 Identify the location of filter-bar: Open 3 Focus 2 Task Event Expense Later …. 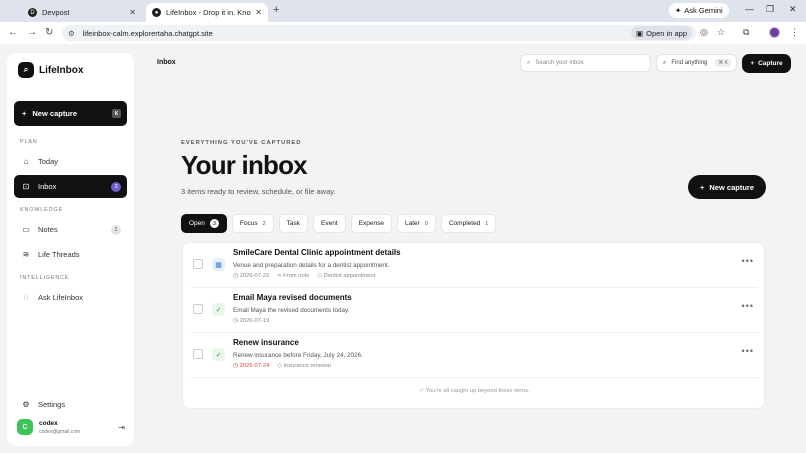
(339, 223).